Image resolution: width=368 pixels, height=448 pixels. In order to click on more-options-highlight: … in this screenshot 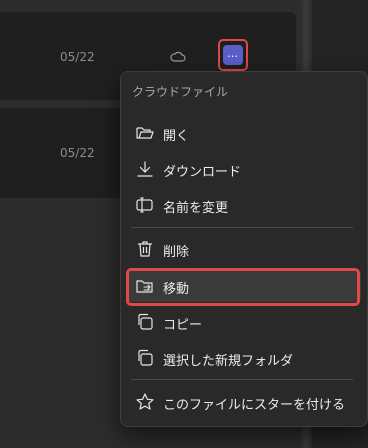, I will do `click(233, 55)`.